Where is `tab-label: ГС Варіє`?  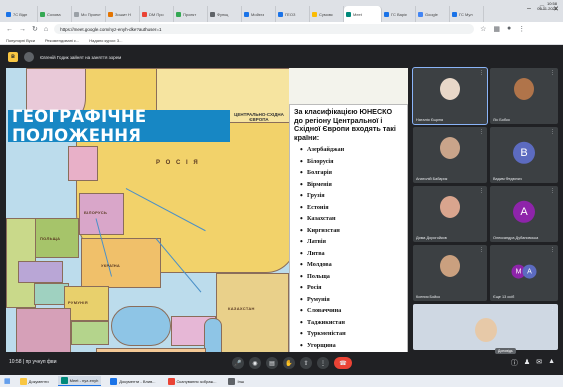 tab-label: ГС Варіє is located at coordinates (399, 14).